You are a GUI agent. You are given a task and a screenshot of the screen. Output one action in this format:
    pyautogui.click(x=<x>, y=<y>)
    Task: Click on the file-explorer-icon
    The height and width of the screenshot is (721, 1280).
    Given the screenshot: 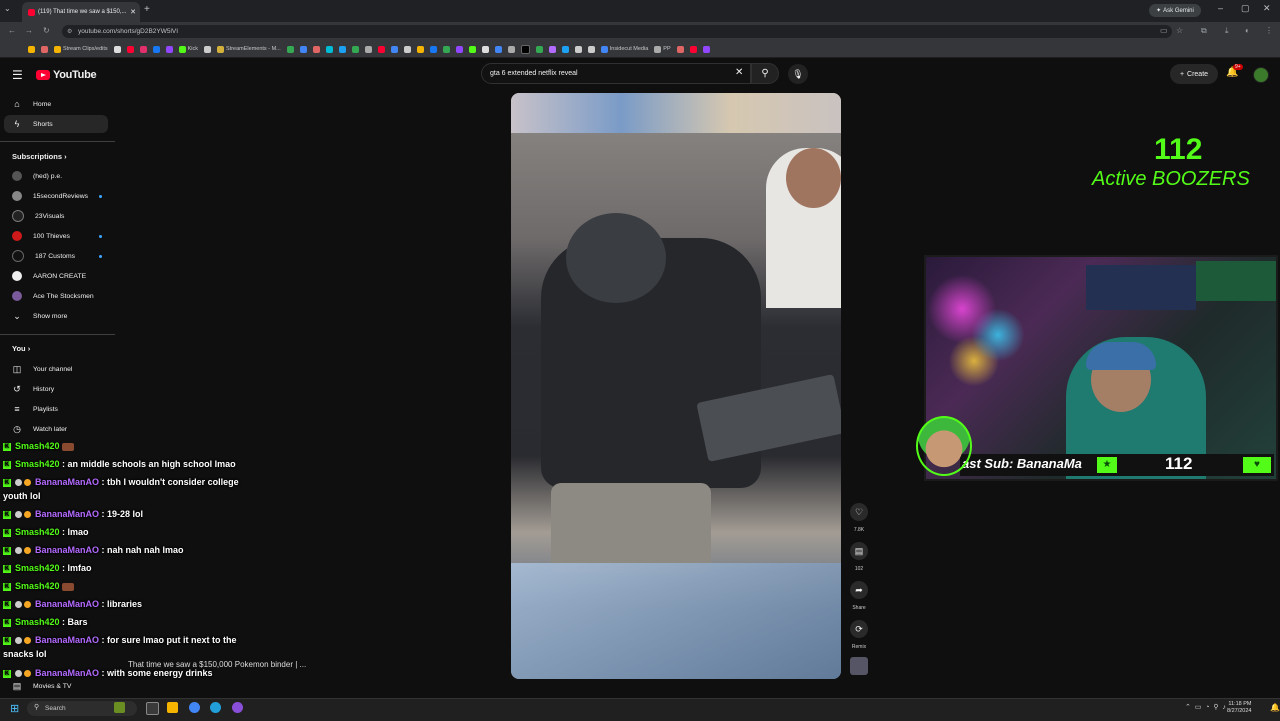 What is the action you would take?
    pyautogui.click(x=172, y=707)
    